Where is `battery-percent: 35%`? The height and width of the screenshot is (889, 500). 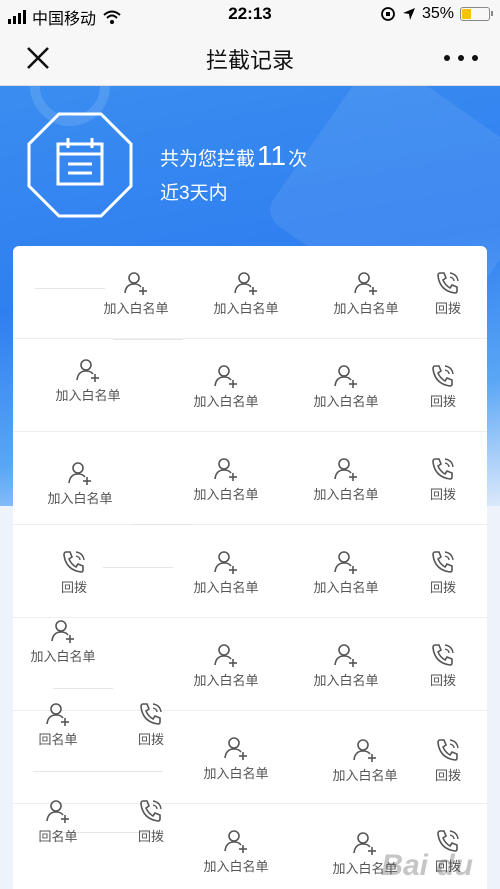 battery-percent: 35% is located at coordinates (437, 13).